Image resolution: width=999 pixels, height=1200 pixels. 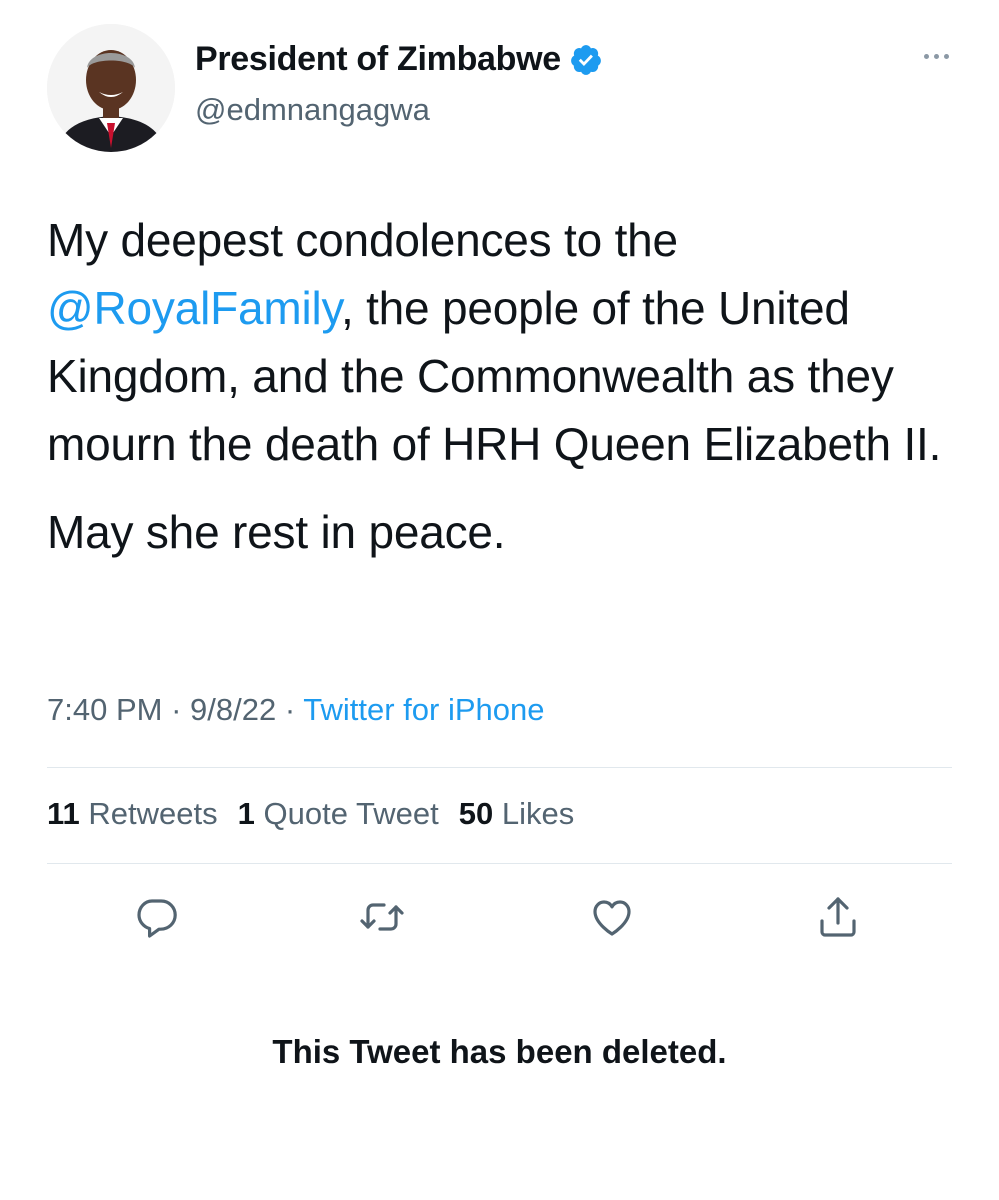 I want to click on retweet-icon, so click(x=382, y=917).